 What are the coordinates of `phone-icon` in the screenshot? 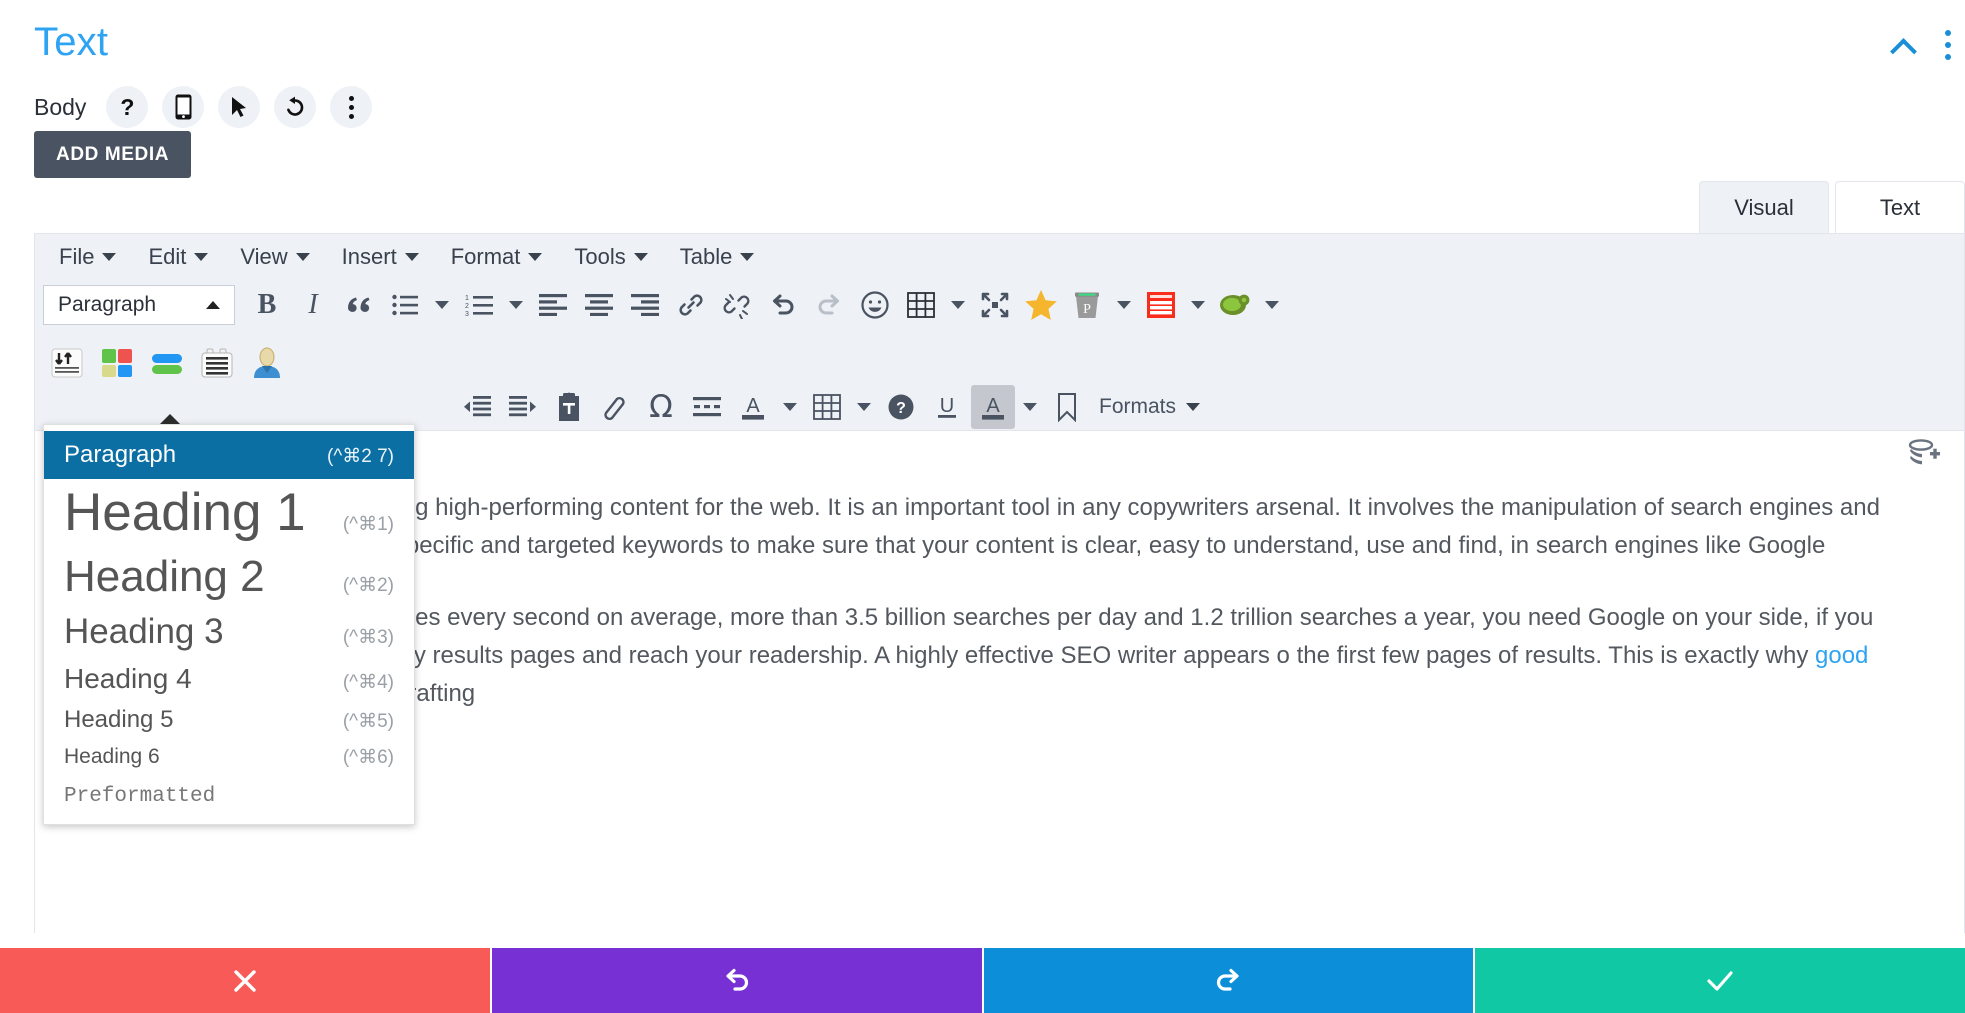 It's located at (183, 107).